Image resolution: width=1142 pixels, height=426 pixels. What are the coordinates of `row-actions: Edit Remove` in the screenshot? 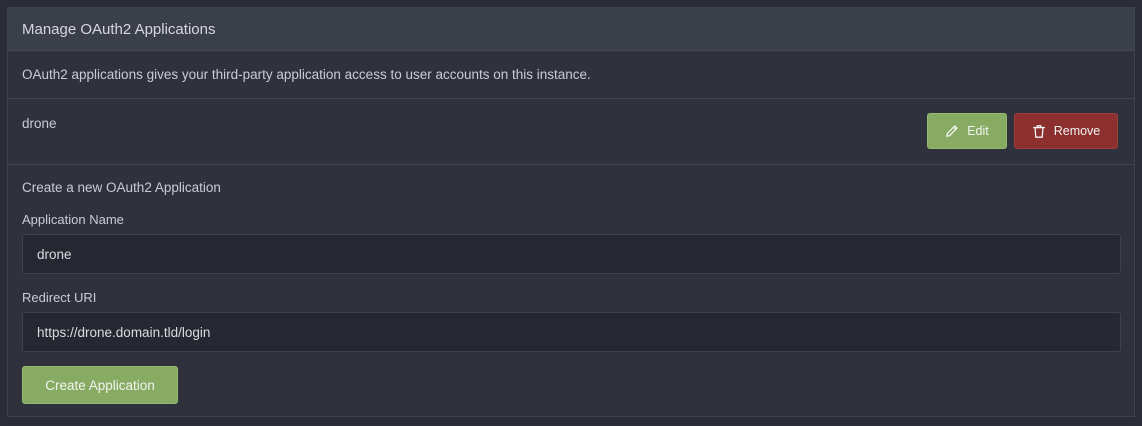 It's located at (1022, 131).